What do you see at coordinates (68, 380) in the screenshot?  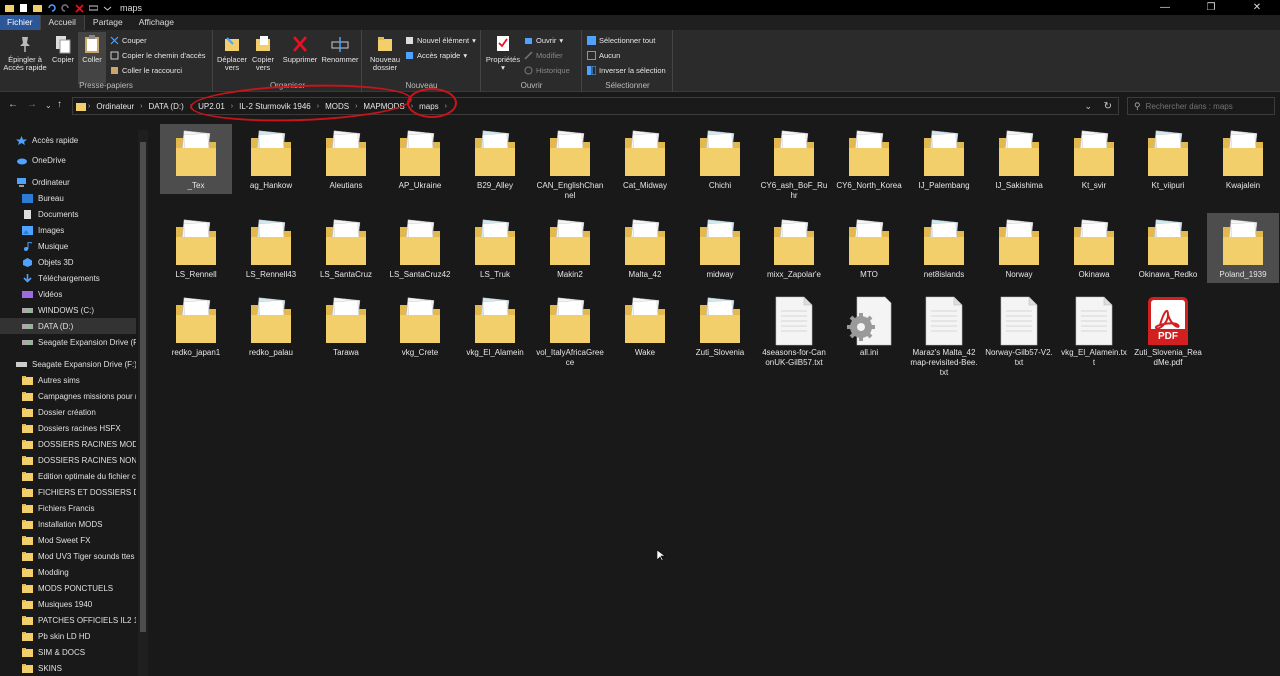 I see `sidebar-item: Autres sims` at bounding box center [68, 380].